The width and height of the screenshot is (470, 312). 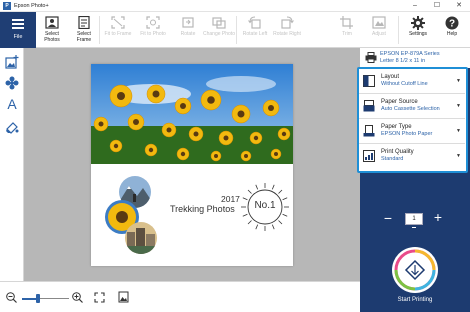 I want to click on zoom-slider-thumb, so click(x=38, y=298).